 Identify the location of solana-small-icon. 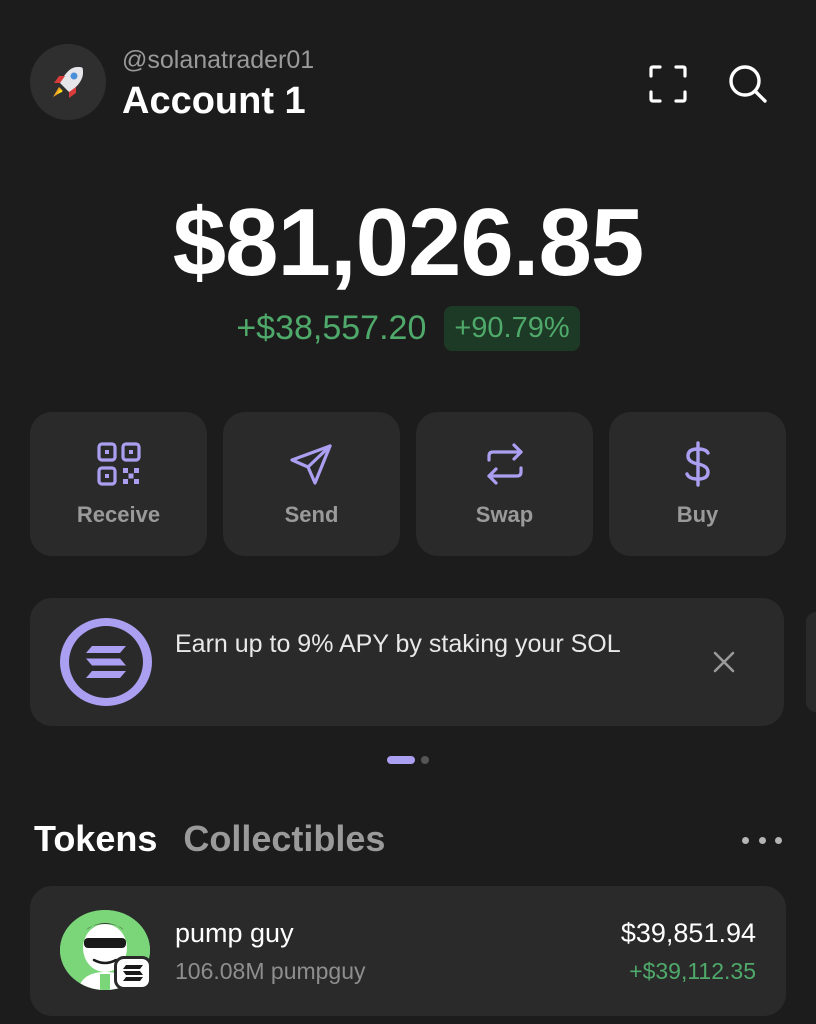
(133, 973).